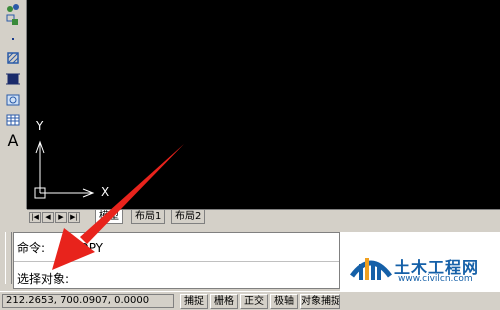 The image size is (500, 310). I want to click on gradient-icon, so click(13, 79).